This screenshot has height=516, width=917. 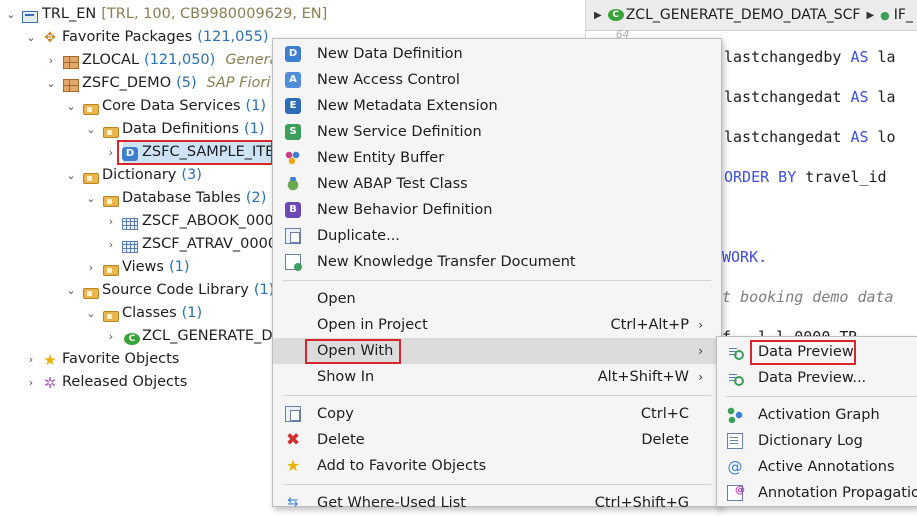 What do you see at coordinates (353, 351) in the screenshot?
I see `open-with-highlight` at bounding box center [353, 351].